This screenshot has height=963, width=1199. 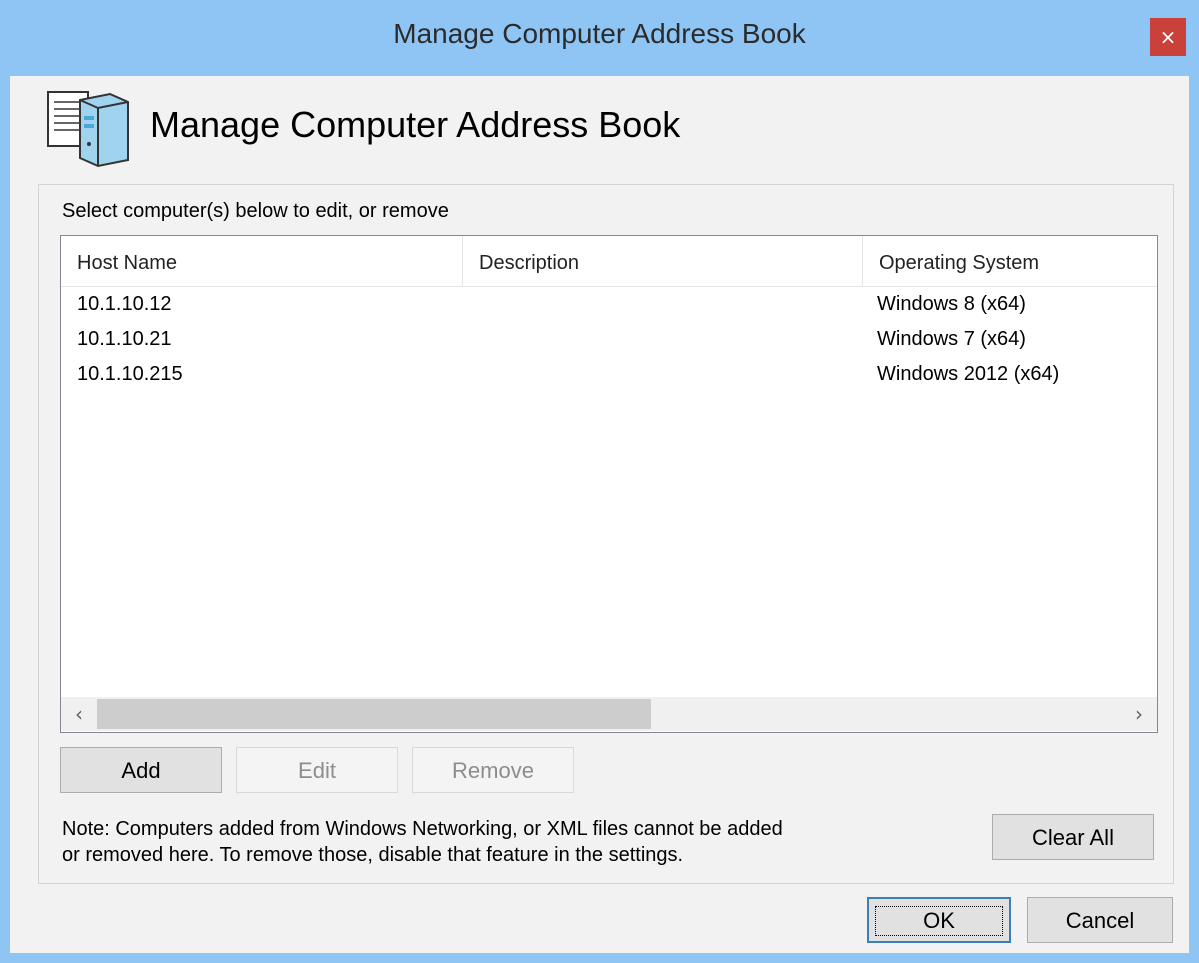 I want to click on title-bar: Manage Computer Address Book ×, so click(x=599, y=38).